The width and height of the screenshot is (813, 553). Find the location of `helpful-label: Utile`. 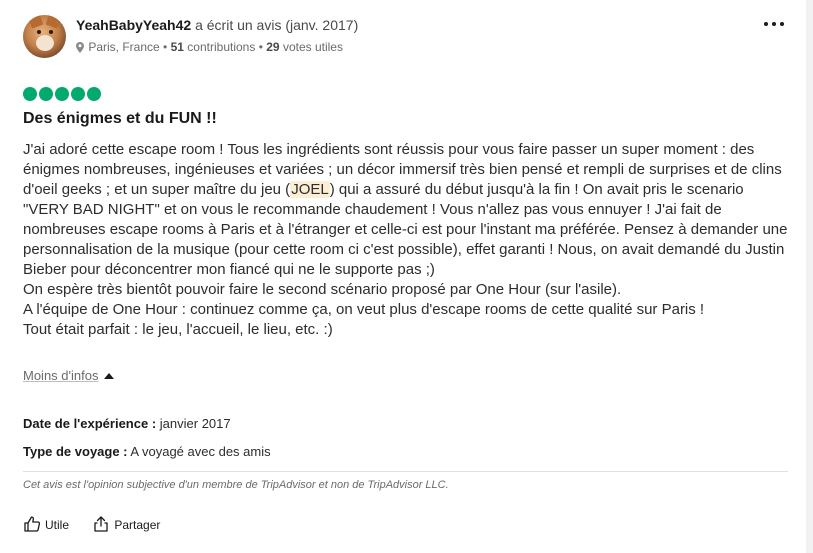

helpful-label: Utile is located at coordinates (57, 525).